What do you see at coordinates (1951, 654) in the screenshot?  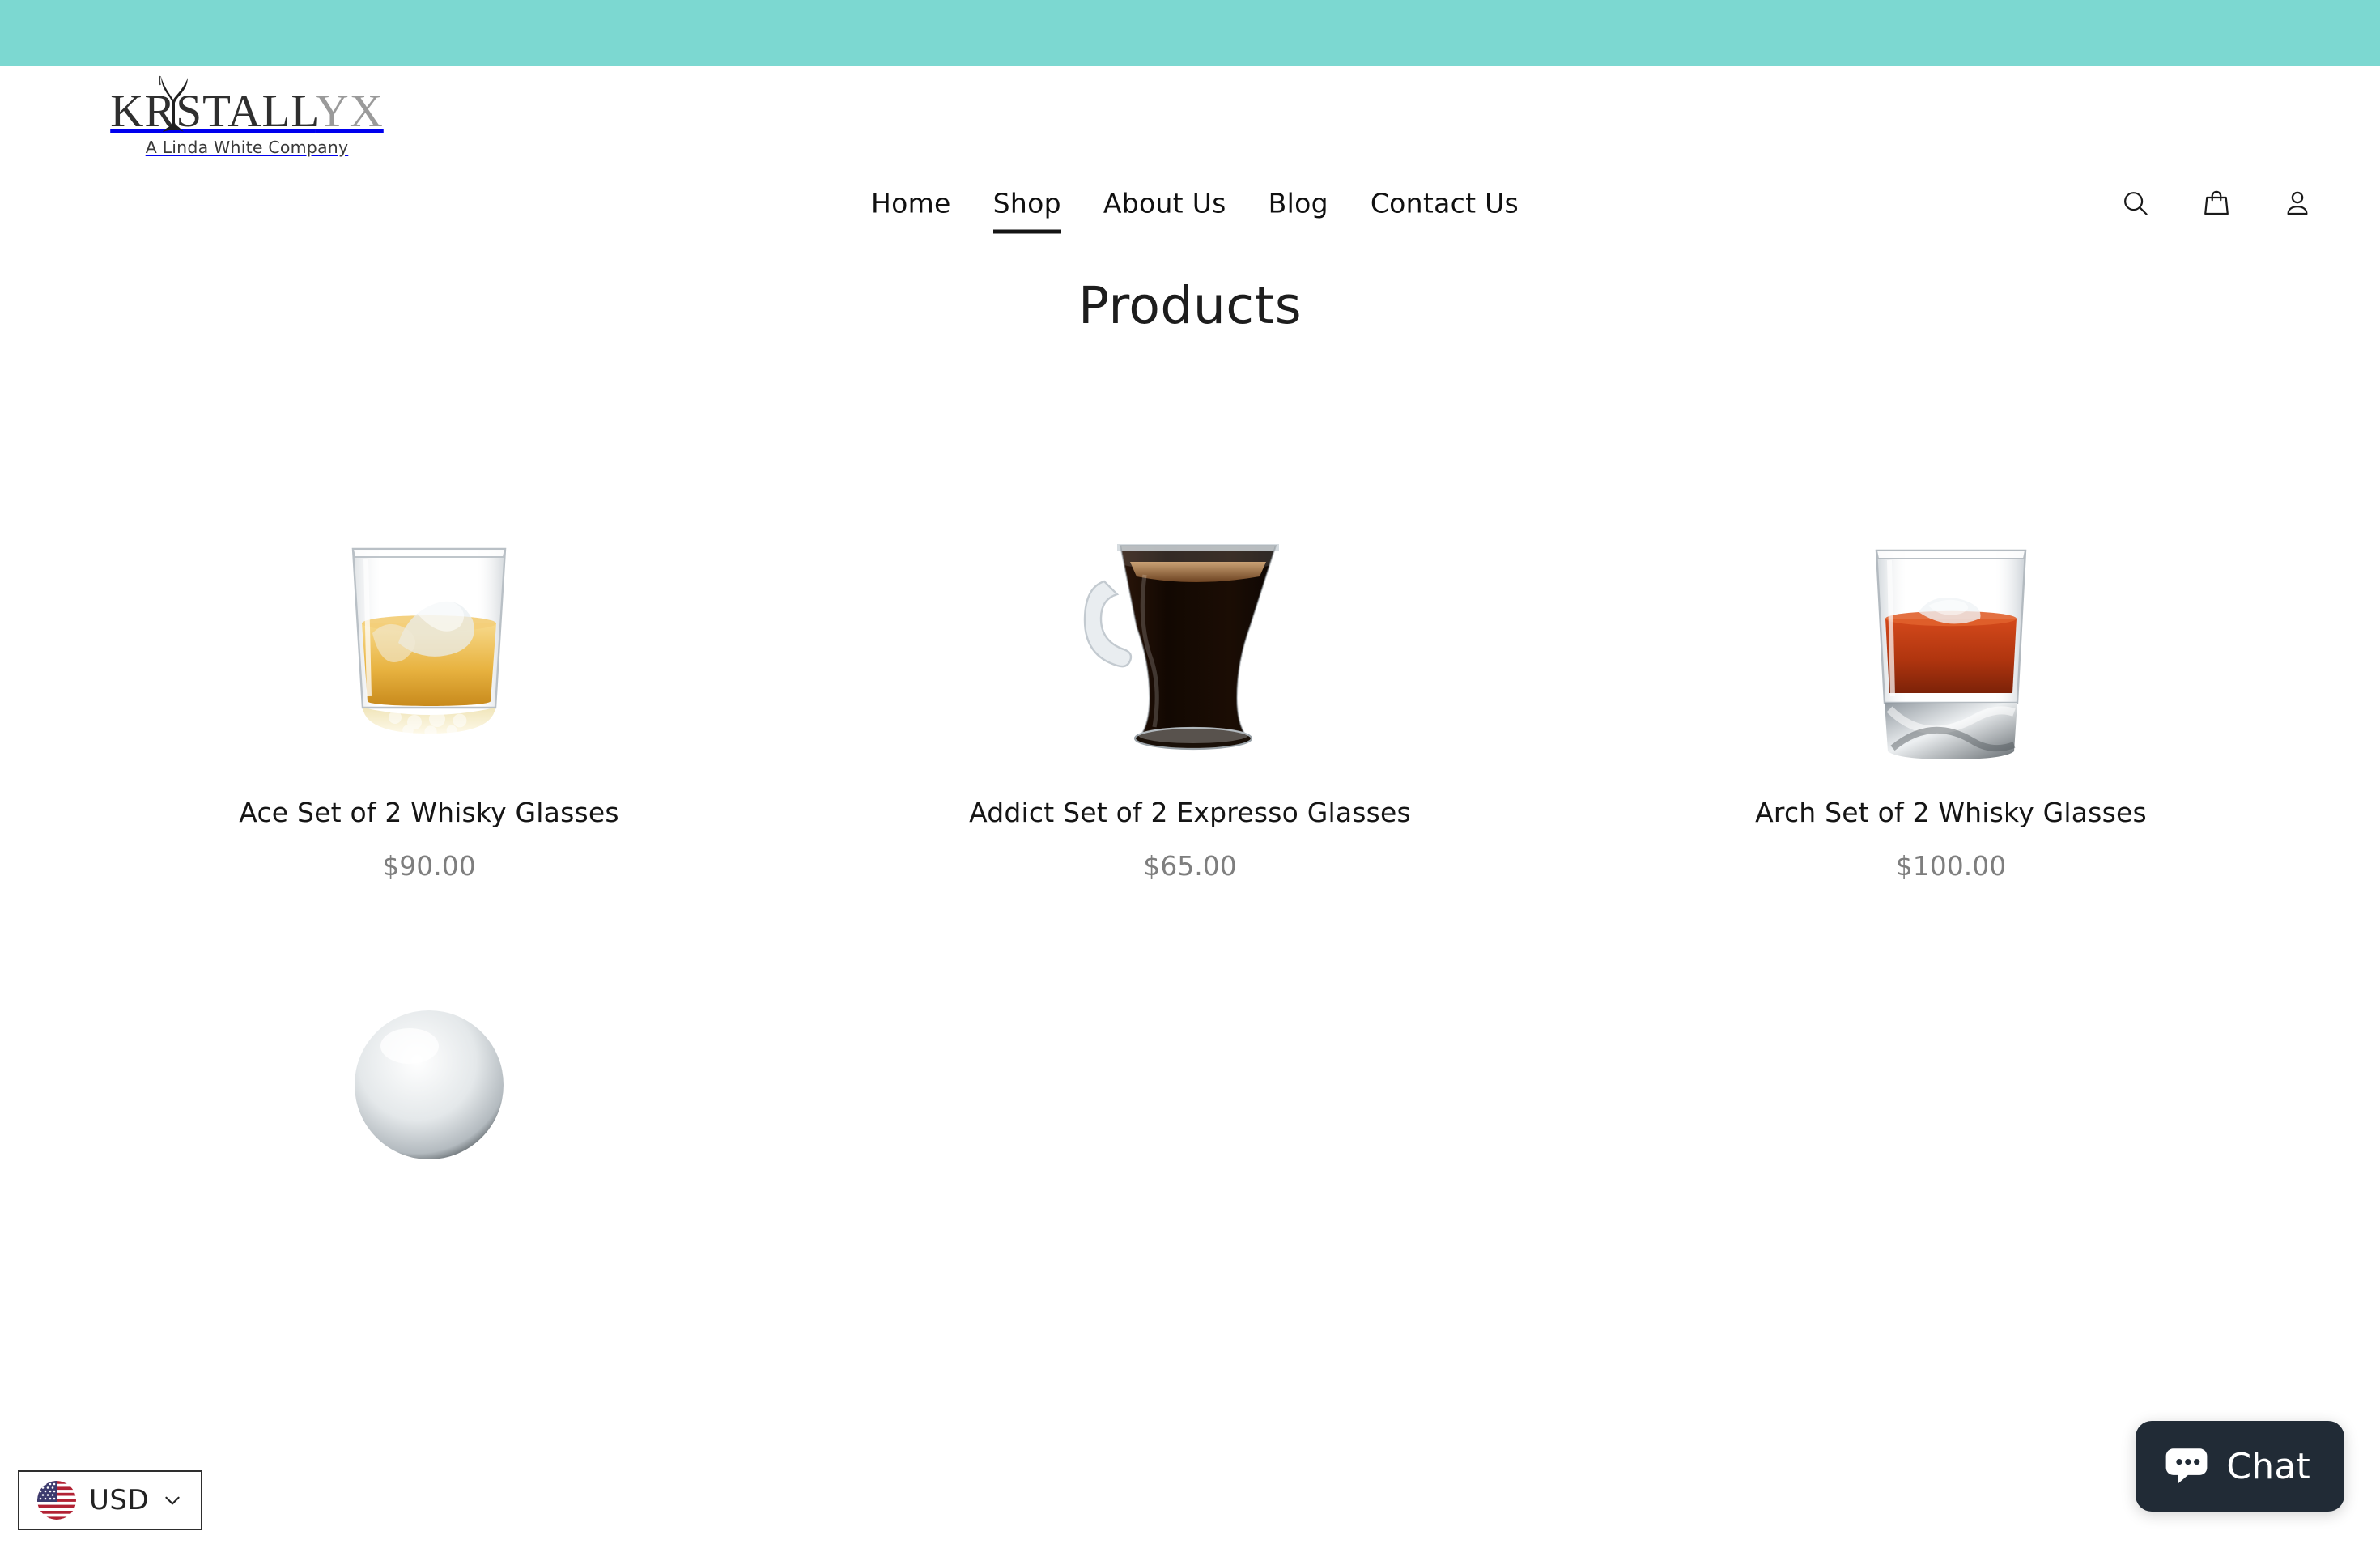 I see `whisky-tumbler-red-icon` at bounding box center [1951, 654].